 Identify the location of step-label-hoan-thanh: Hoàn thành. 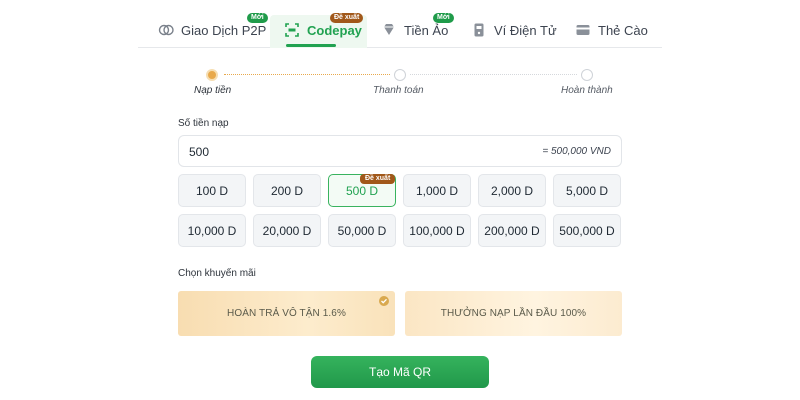
(587, 90).